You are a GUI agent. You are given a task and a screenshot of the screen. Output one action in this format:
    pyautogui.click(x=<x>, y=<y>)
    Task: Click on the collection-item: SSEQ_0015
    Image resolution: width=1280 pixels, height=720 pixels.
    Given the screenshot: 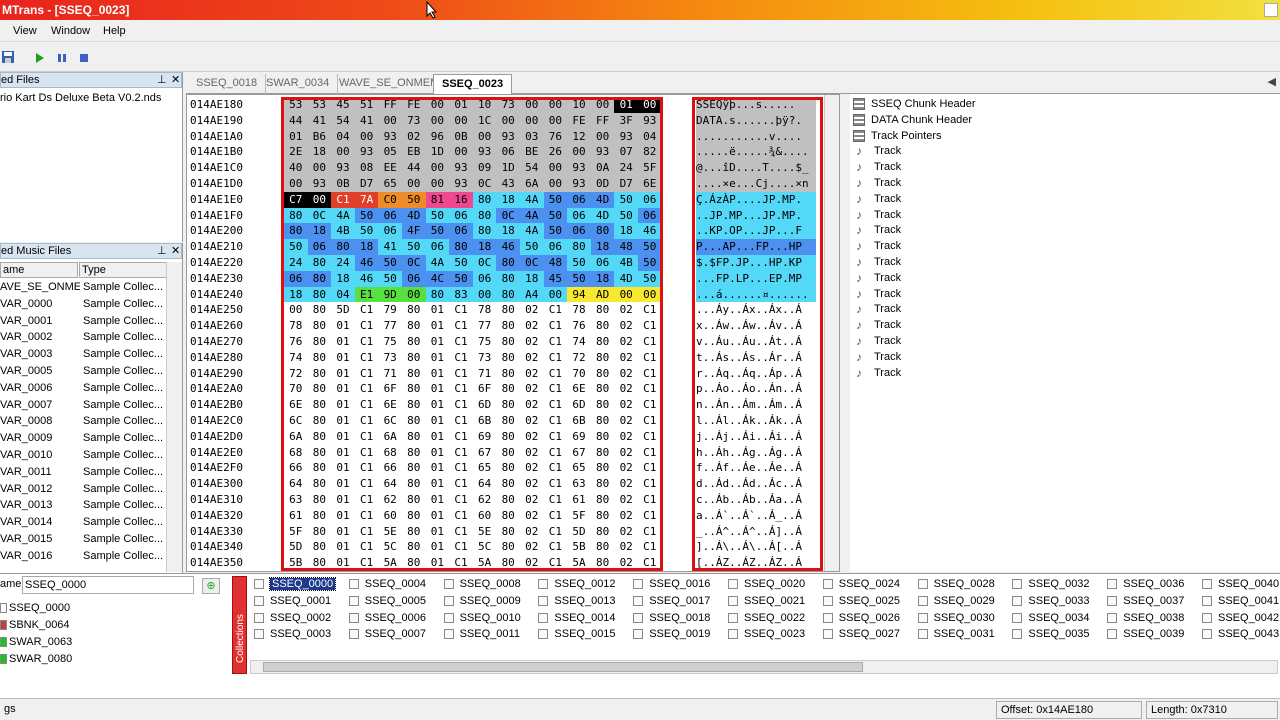 What is the action you would take?
    pyautogui.click(x=577, y=634)
    